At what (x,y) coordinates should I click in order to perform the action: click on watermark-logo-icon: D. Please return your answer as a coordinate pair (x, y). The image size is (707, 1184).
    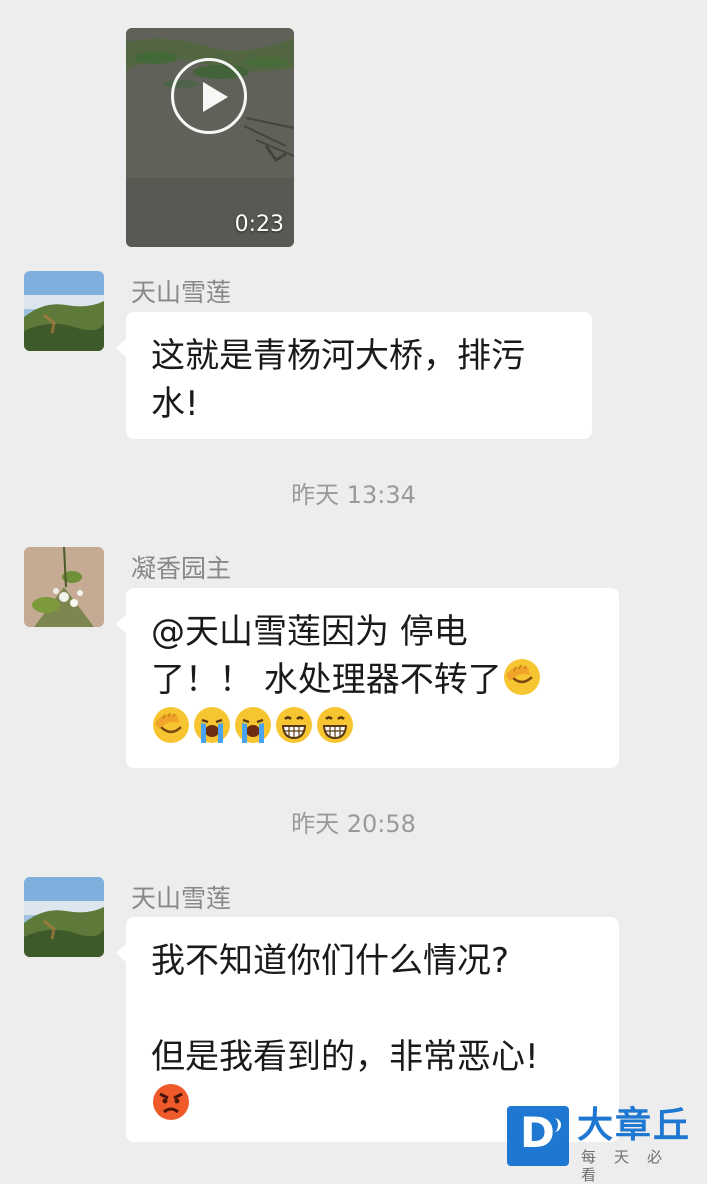
    Looking at the image, I should click on (538, 1136).